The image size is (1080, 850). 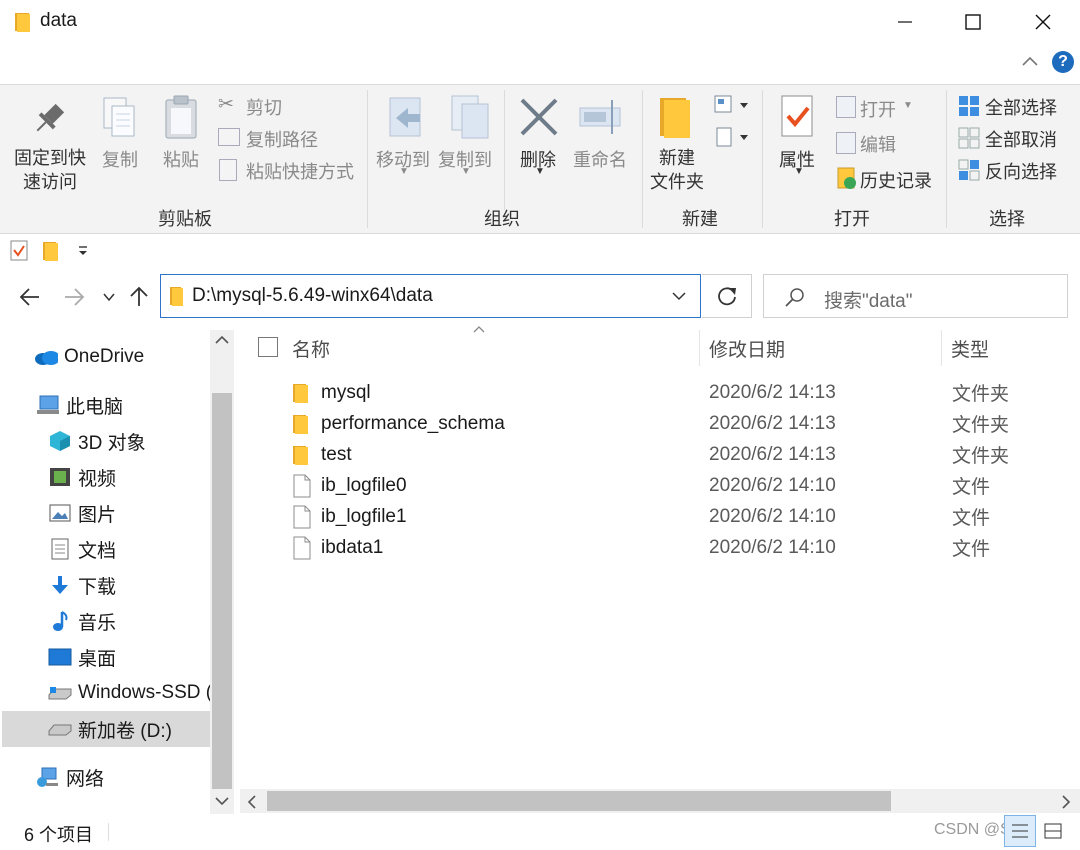 What do you see at coordinates (58, 20) in the screenshot?
I see `window-title: data` at bounding box center [58, 20].